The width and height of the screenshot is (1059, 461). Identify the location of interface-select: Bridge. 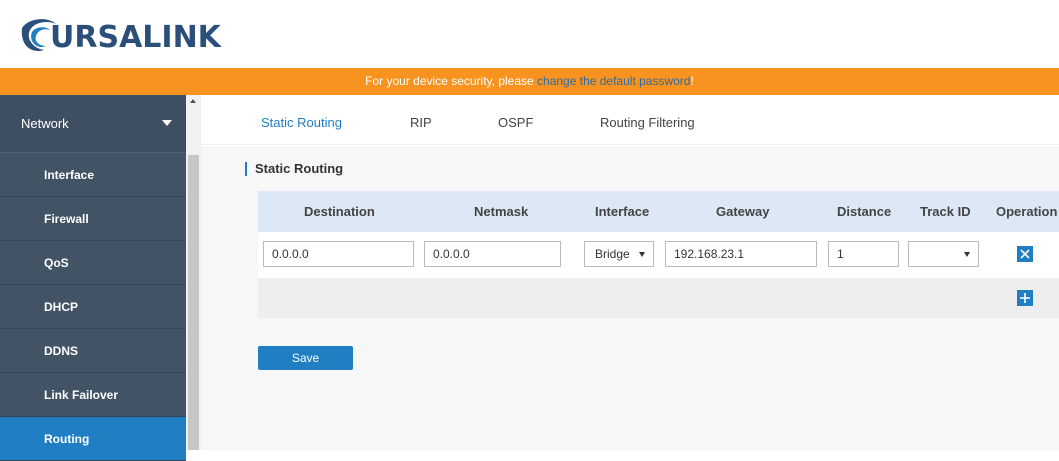
(619, 254).